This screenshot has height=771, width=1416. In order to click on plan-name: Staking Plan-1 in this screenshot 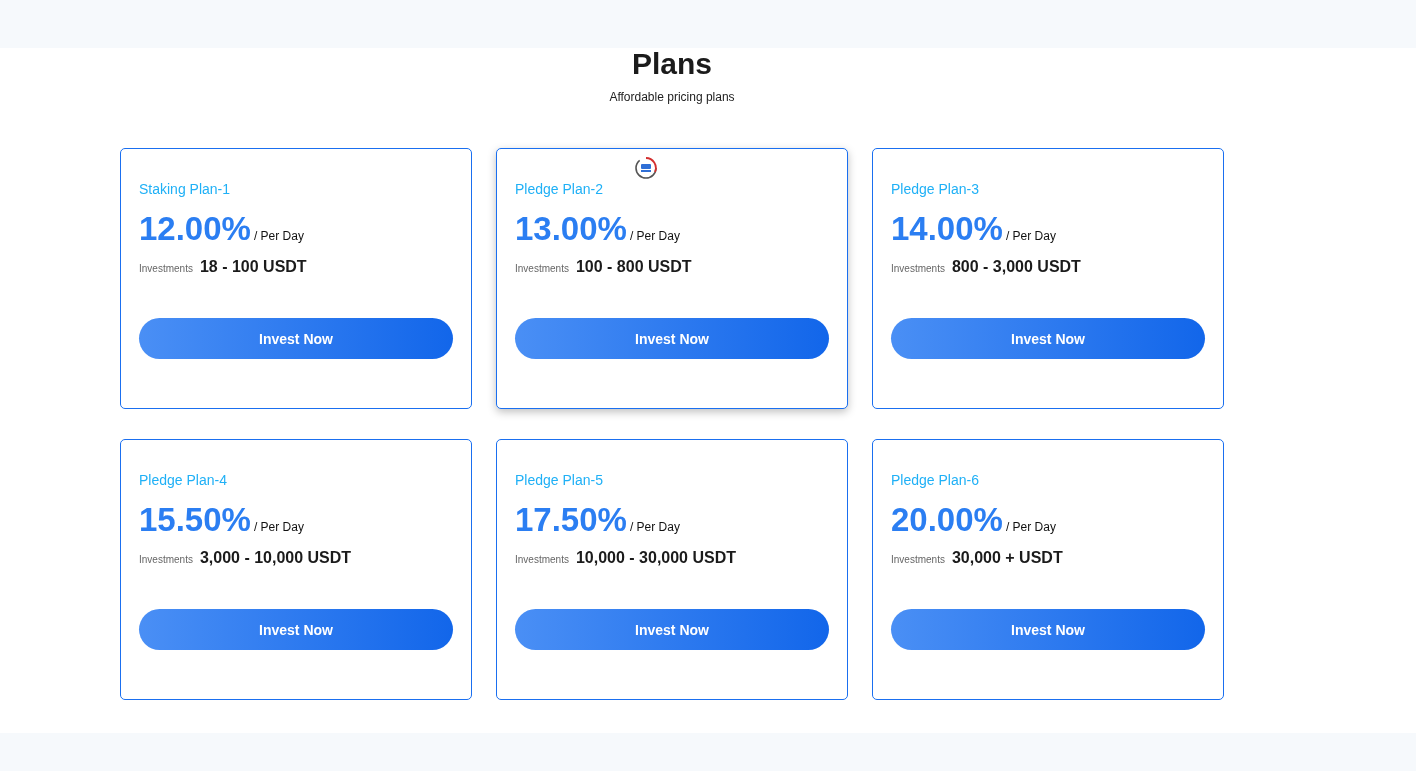, I will do `click(185, 189)`.